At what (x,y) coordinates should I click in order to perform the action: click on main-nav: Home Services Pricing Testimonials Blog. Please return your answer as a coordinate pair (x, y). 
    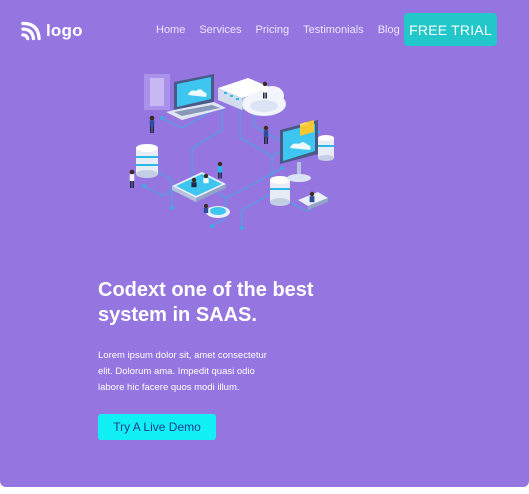
    Looking at the image, I should click on (278, 30).